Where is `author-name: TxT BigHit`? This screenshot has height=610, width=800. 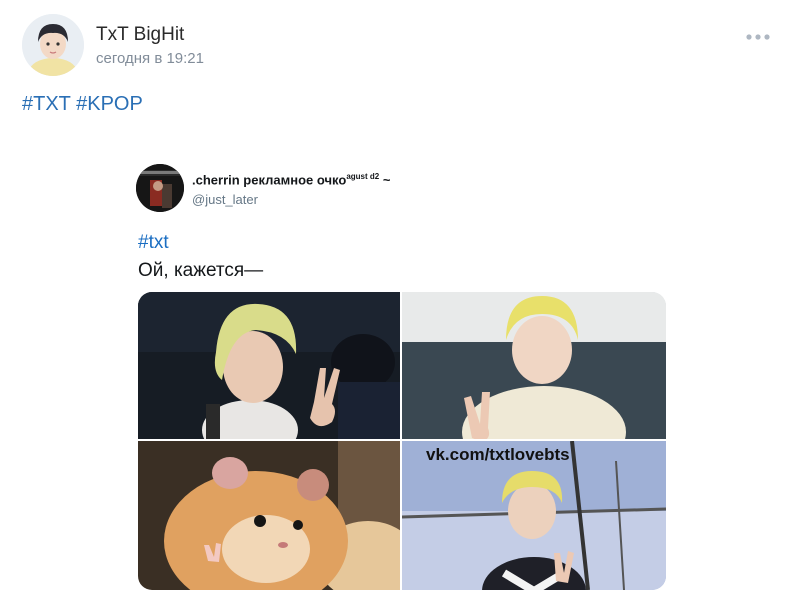
author-name: TxT BigHit is located at coordinates (140, 35).